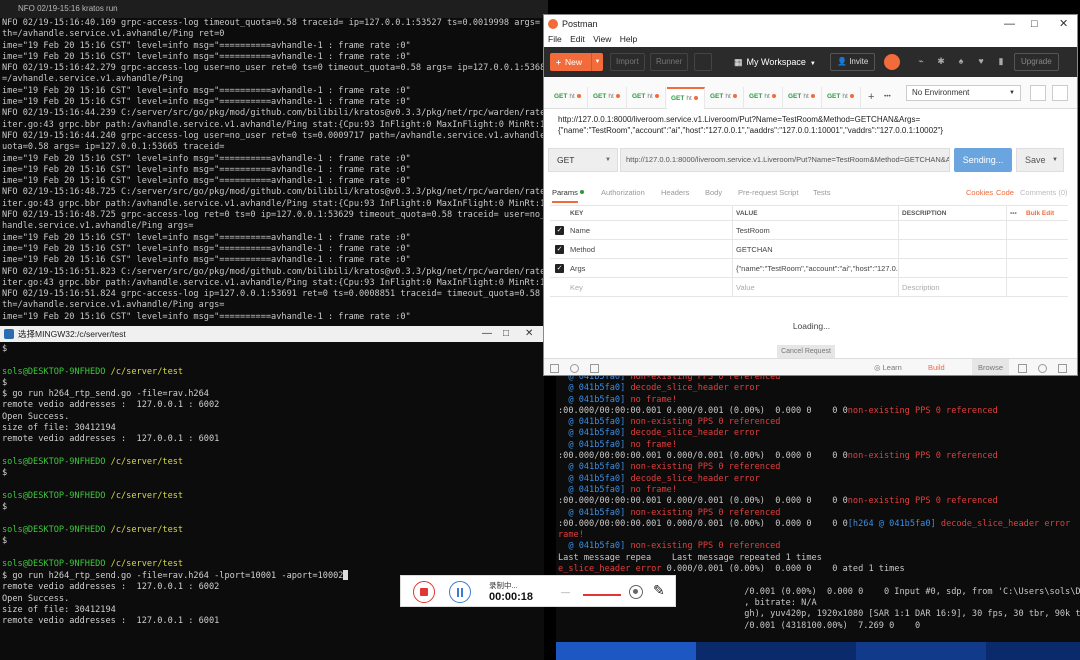 Image resolution: width=1080 pixels, height=660 pixels. What do you see at coordinates (1040, 160) in the screenshot?
I see `save-button: Save ▼` at bounding box center [1040, 160].